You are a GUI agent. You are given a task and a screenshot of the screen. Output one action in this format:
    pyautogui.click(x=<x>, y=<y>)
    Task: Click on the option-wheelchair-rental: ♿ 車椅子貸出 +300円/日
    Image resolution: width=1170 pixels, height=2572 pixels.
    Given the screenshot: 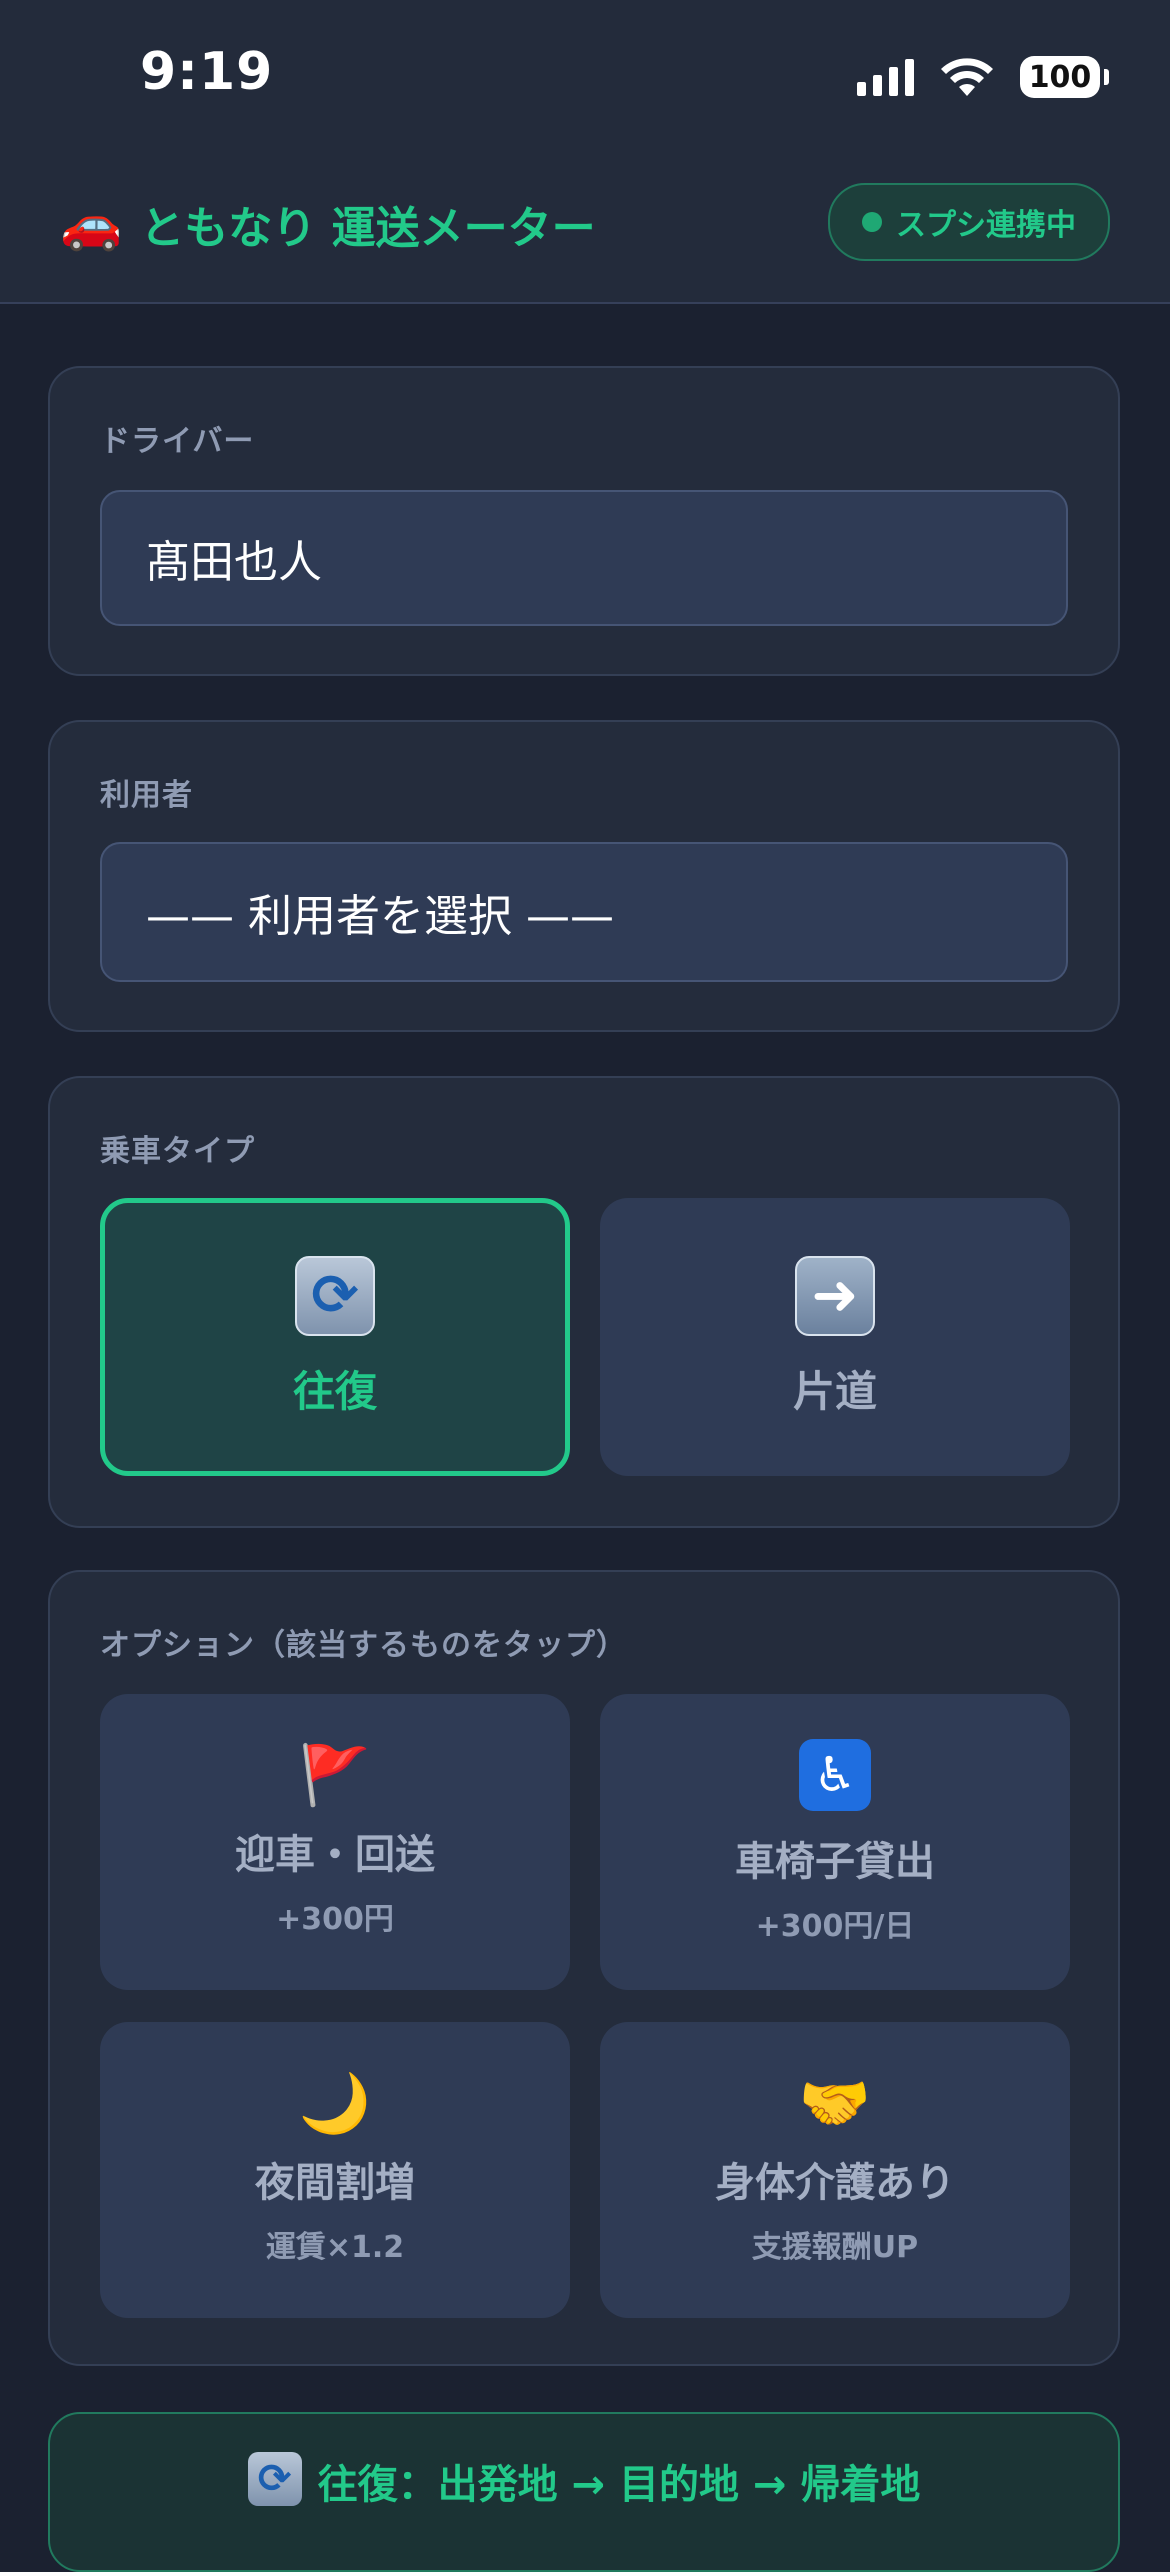 What is the action you would take?
    pyautogui.click(x=835, y=1842)
    